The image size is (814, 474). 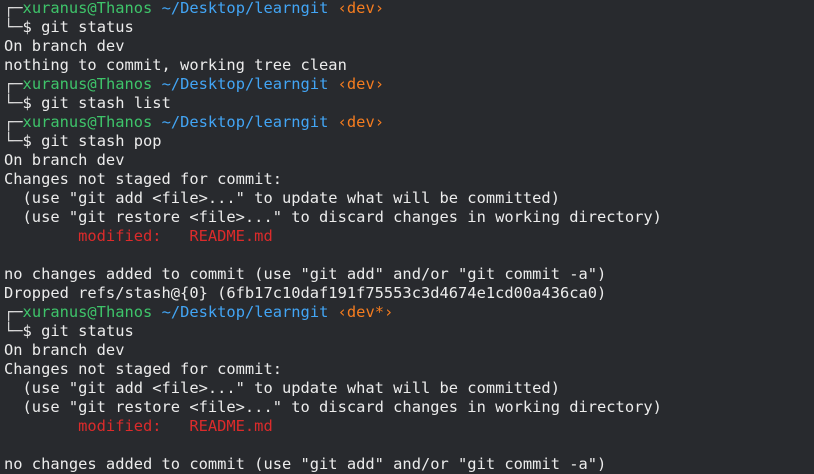 I want to click on prompt-branch: ‹dev*›, so click(x=365, y=312).